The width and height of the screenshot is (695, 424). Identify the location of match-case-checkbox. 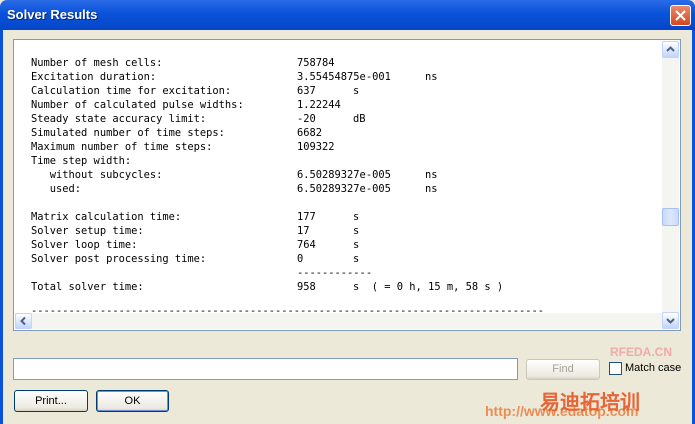
(615, 368).